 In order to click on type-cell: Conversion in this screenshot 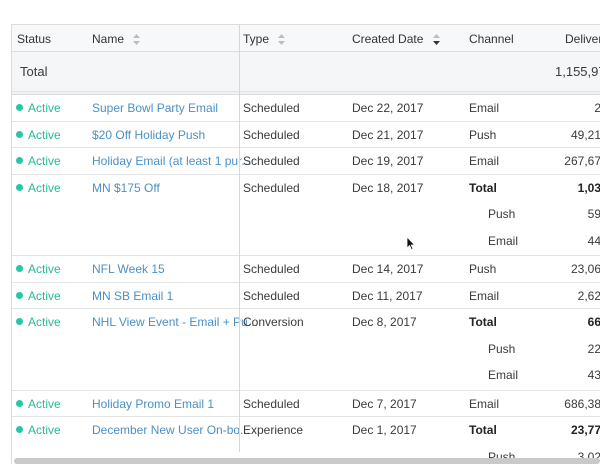, I will do `click(273, 322)`.